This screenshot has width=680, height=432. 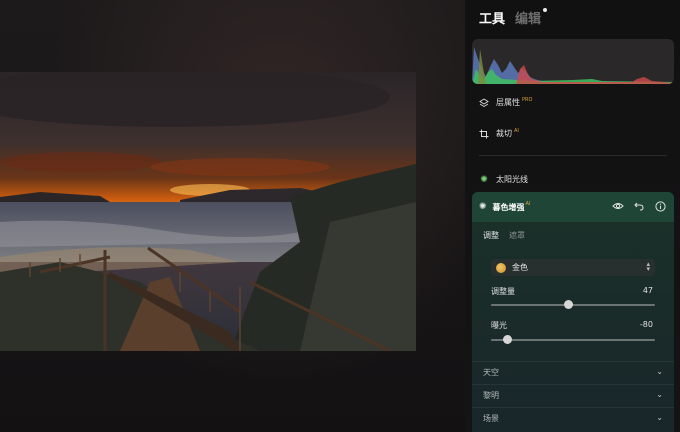 What do you see at coordinates (573, 65) in the screenshot?
I see `histogram-graph` at bounding box center [573, 65].